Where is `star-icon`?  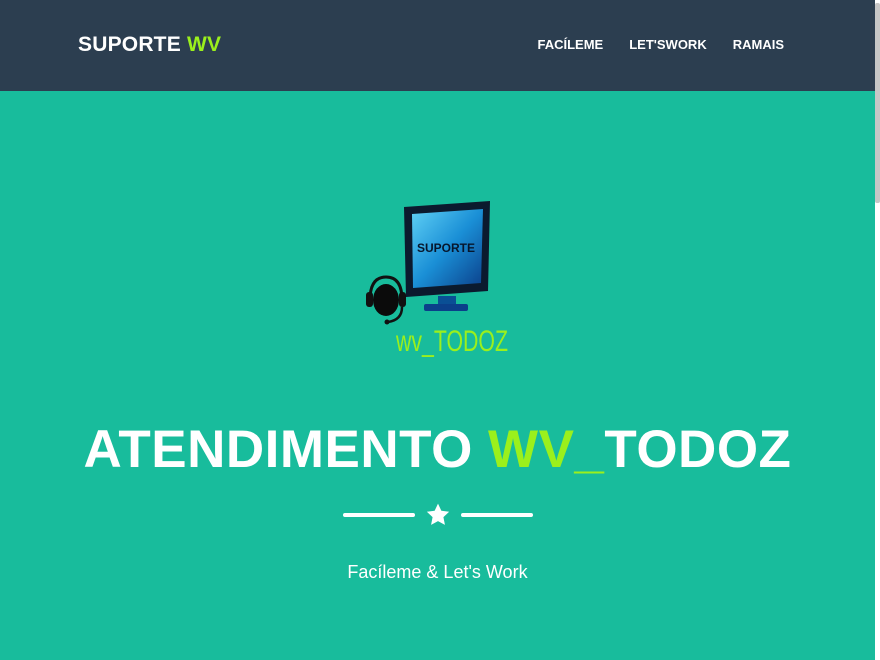
star-icon is located at coordinates (438, 514).